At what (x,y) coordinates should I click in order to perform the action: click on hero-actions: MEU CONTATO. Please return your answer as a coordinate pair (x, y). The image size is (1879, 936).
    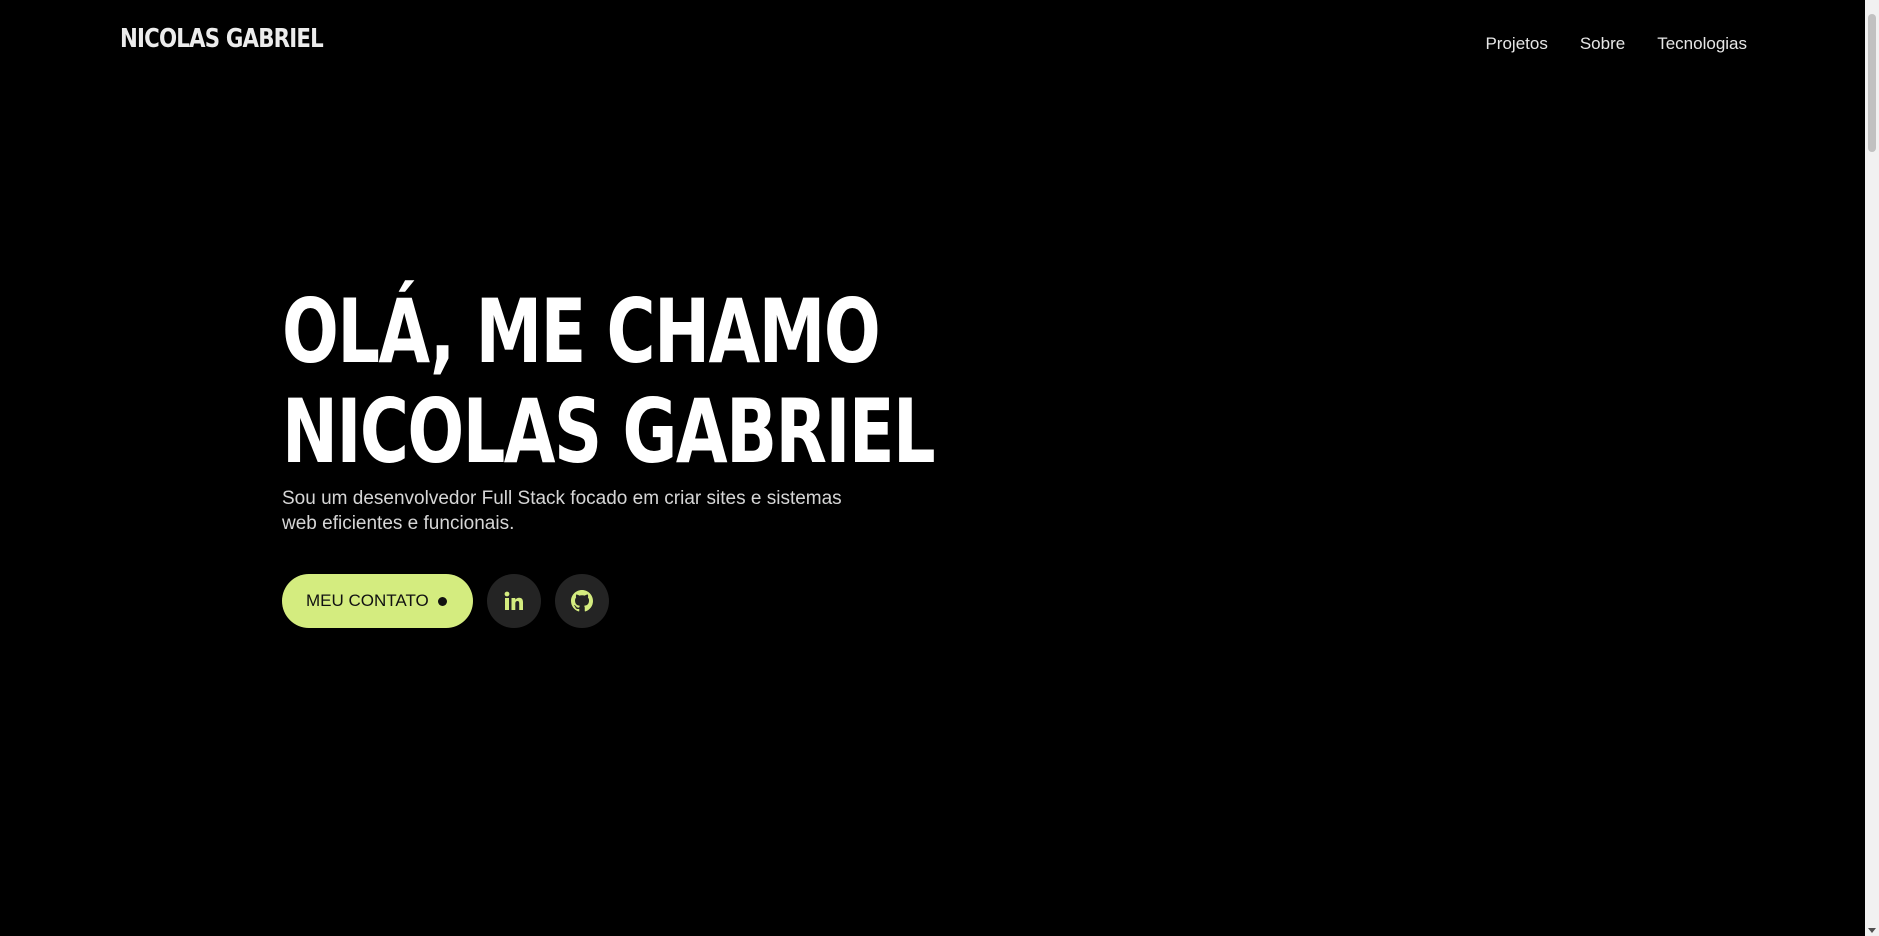
    Looking at the image, I should click on (445, 601).